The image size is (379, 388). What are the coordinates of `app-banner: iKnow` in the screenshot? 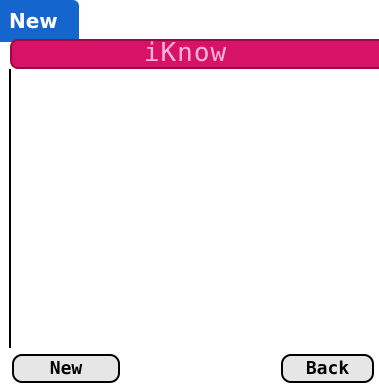 It's located at (194, 54).